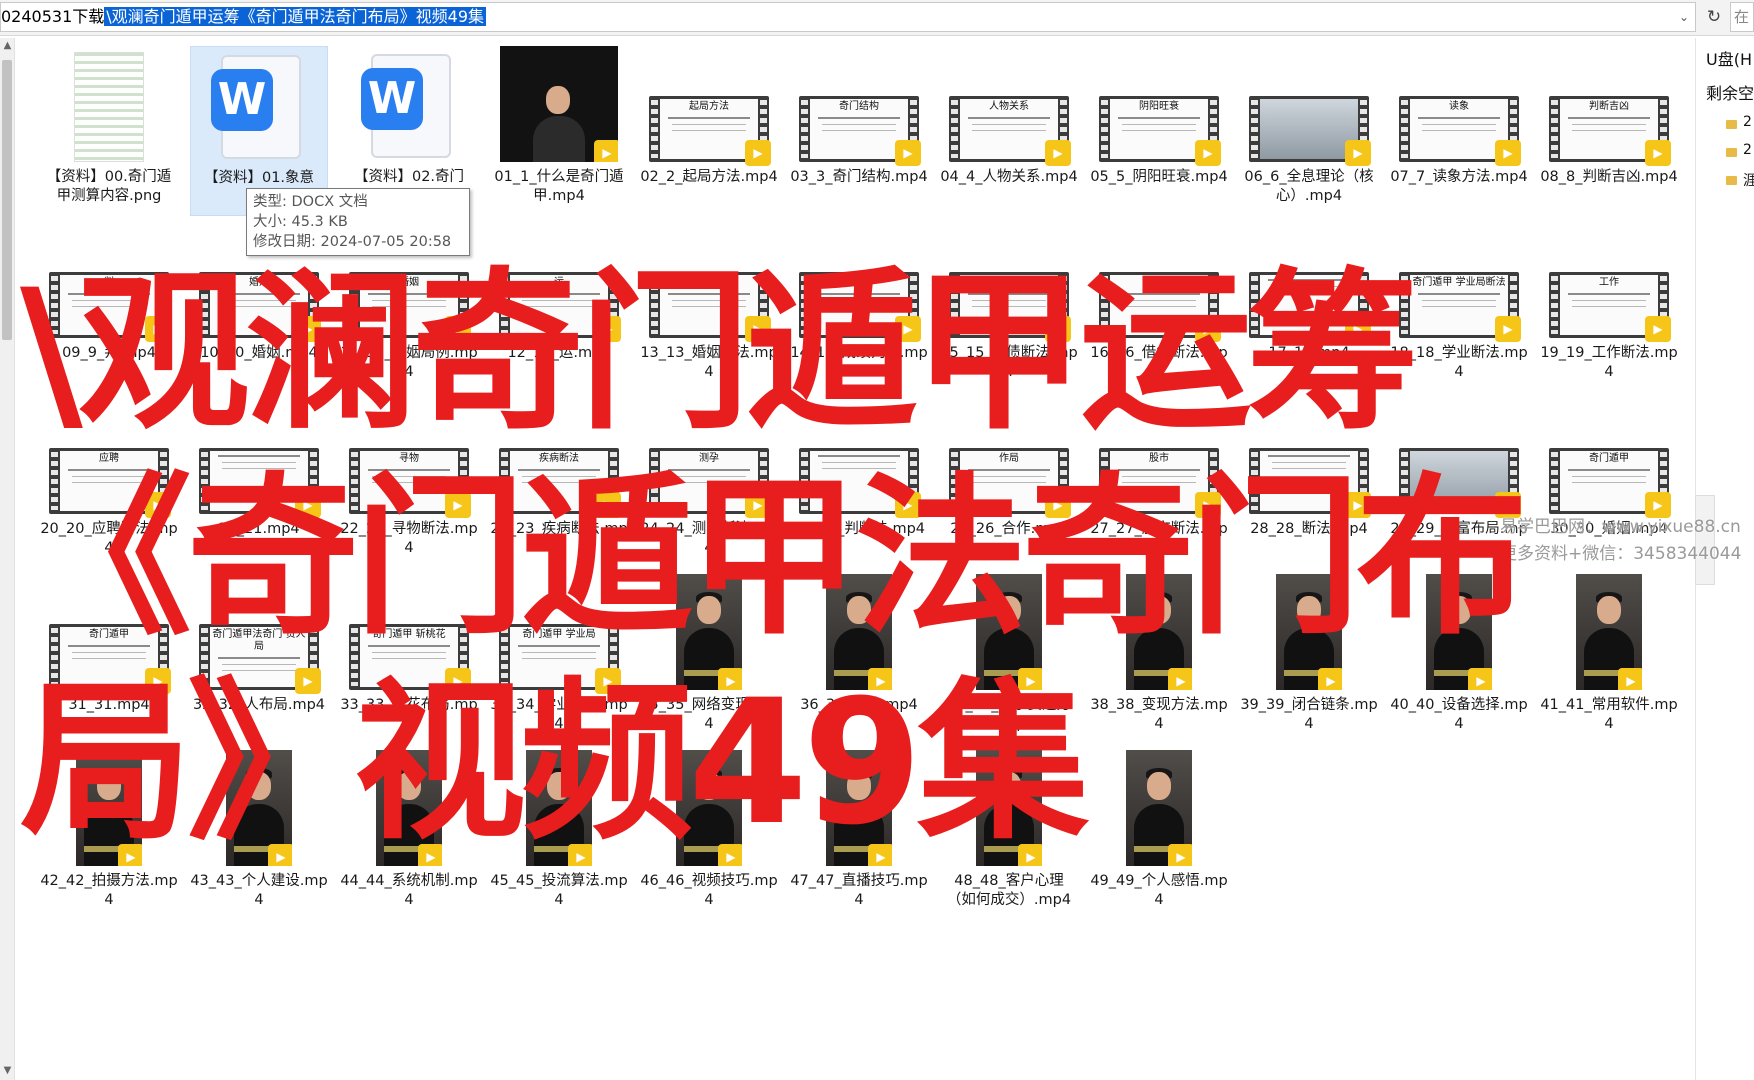 Image resolution: width=1754 pixels, height=1080 pixels. Describe the element at coordinates (1009, 307) in the screenshot. I see `file-item: 讨债 ▶ 15_15_讨债断法.mp4` at that location.